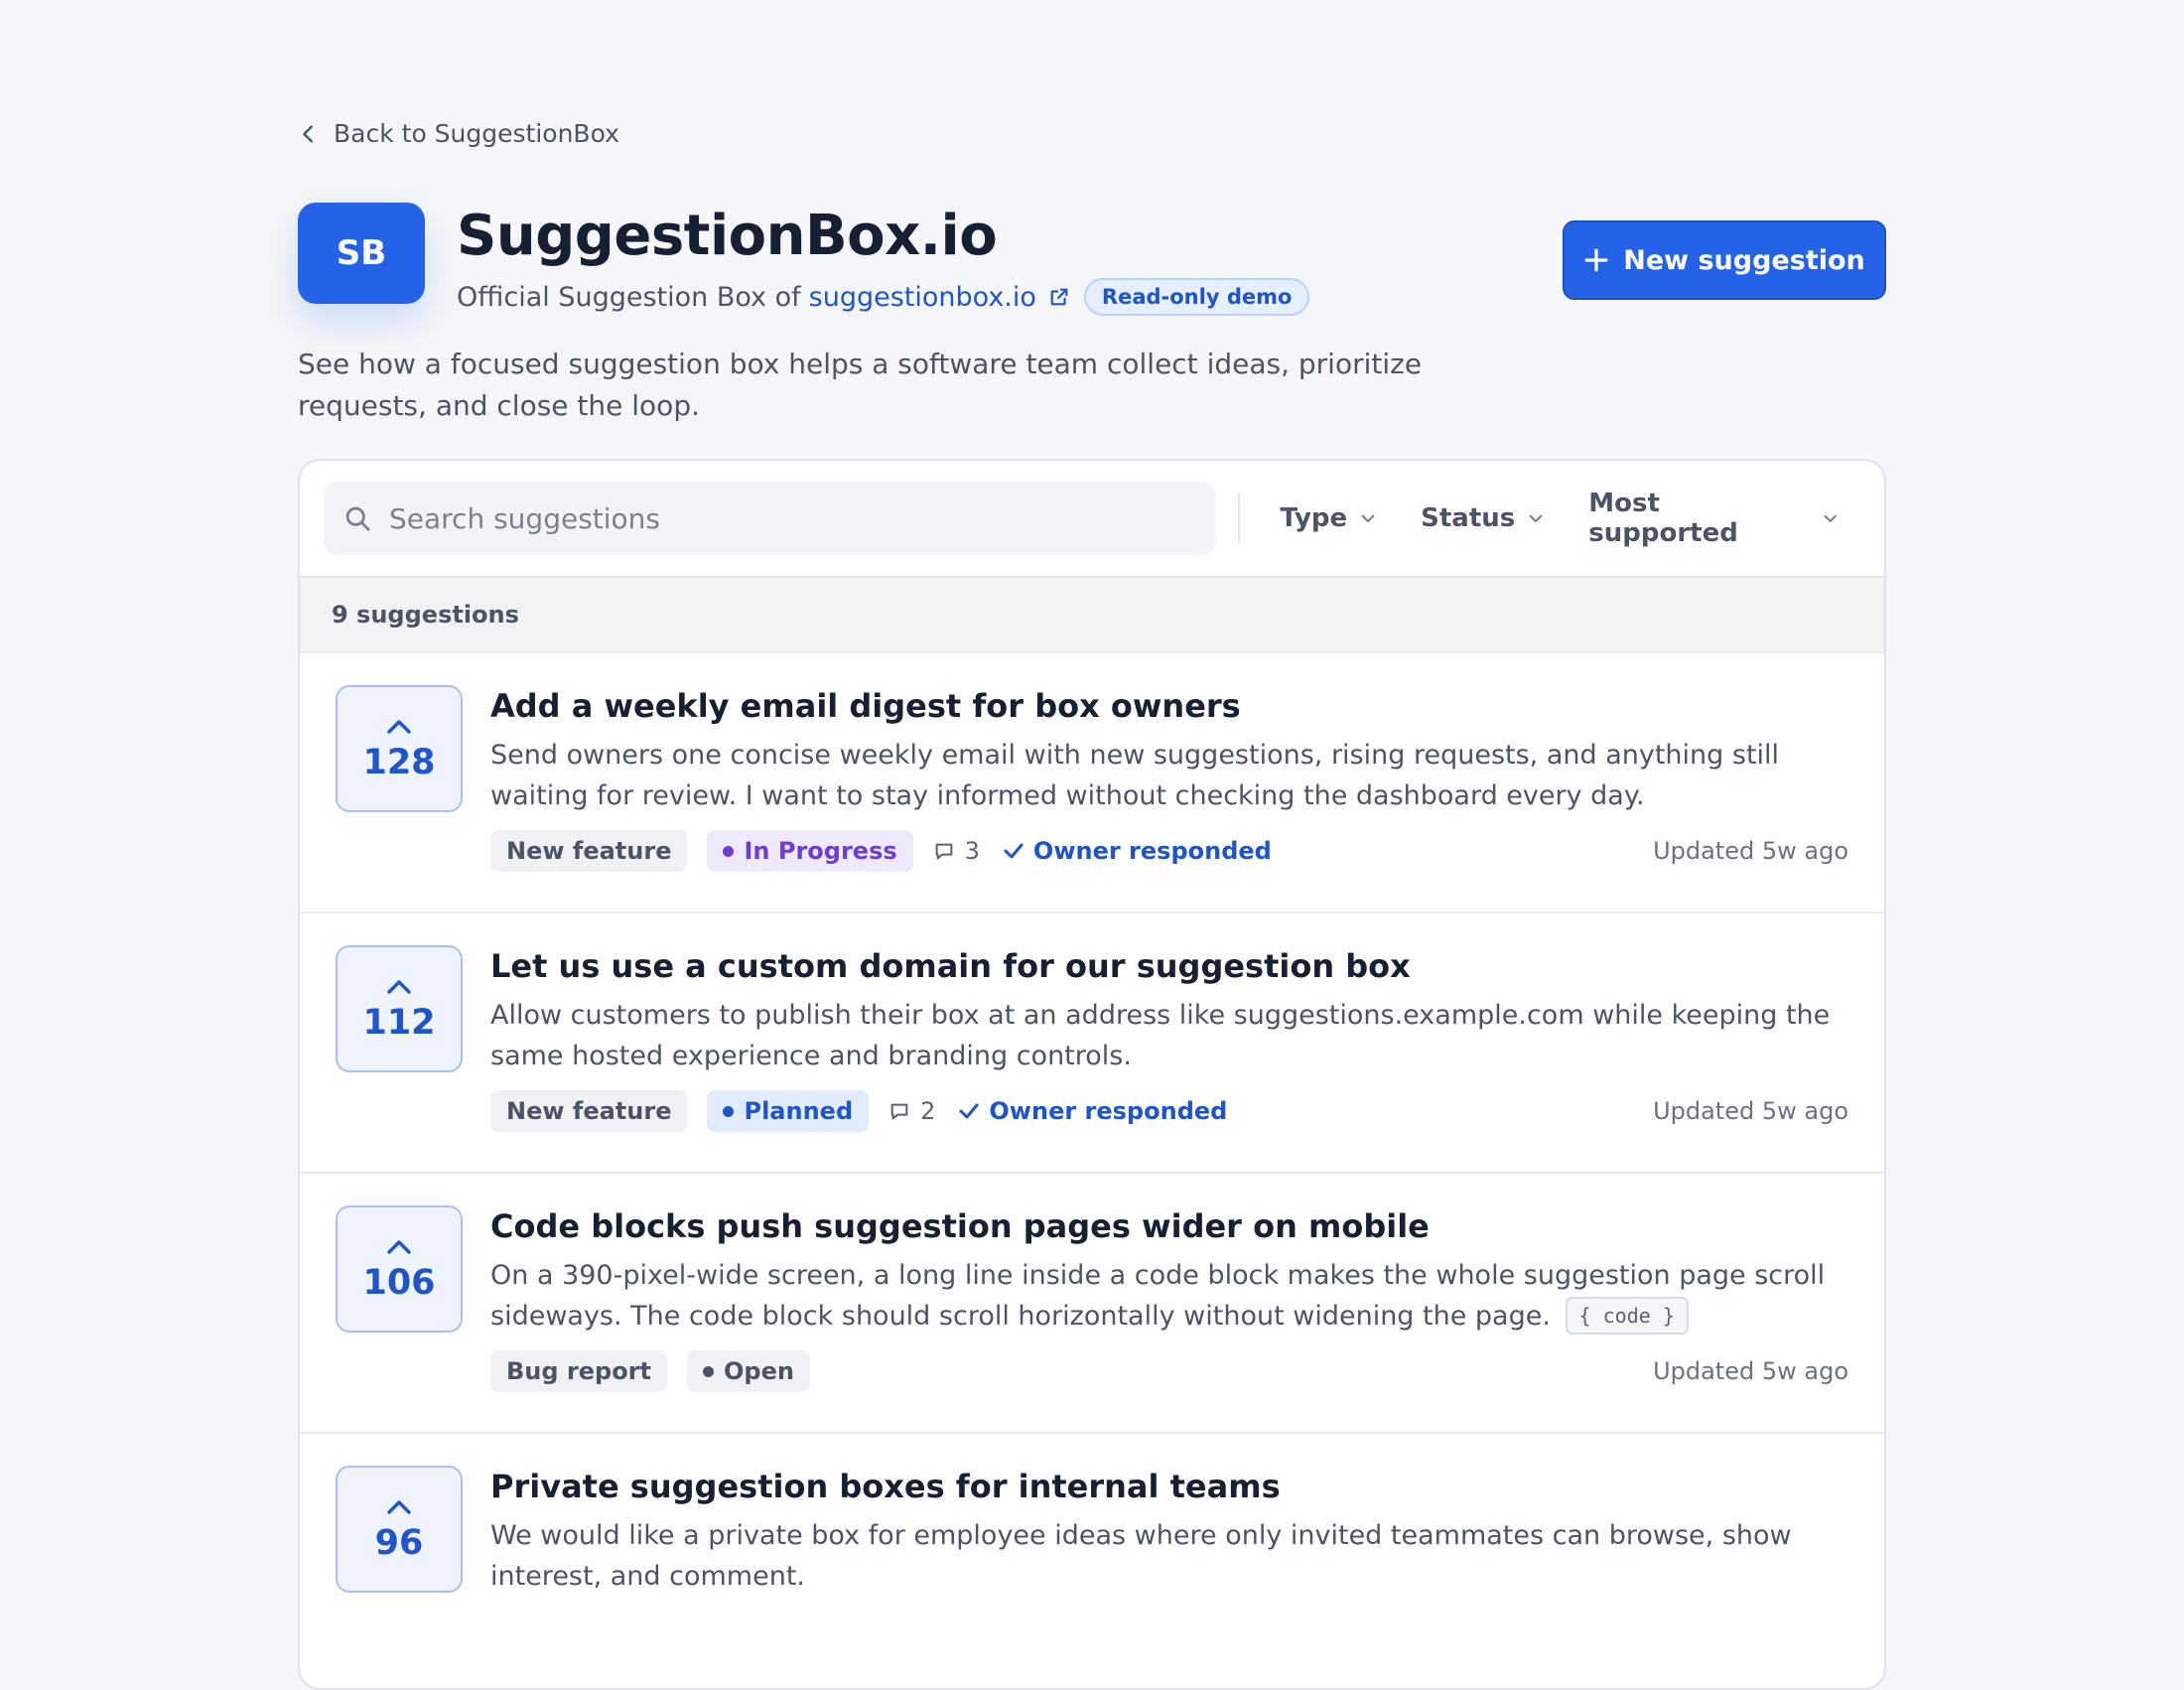 The width and height of the screenshot is (2184, 1690). What do you see at coordinates (1596, 260) in the screenshot?
I see `plus-icon` at bounding box center [1596, 260].